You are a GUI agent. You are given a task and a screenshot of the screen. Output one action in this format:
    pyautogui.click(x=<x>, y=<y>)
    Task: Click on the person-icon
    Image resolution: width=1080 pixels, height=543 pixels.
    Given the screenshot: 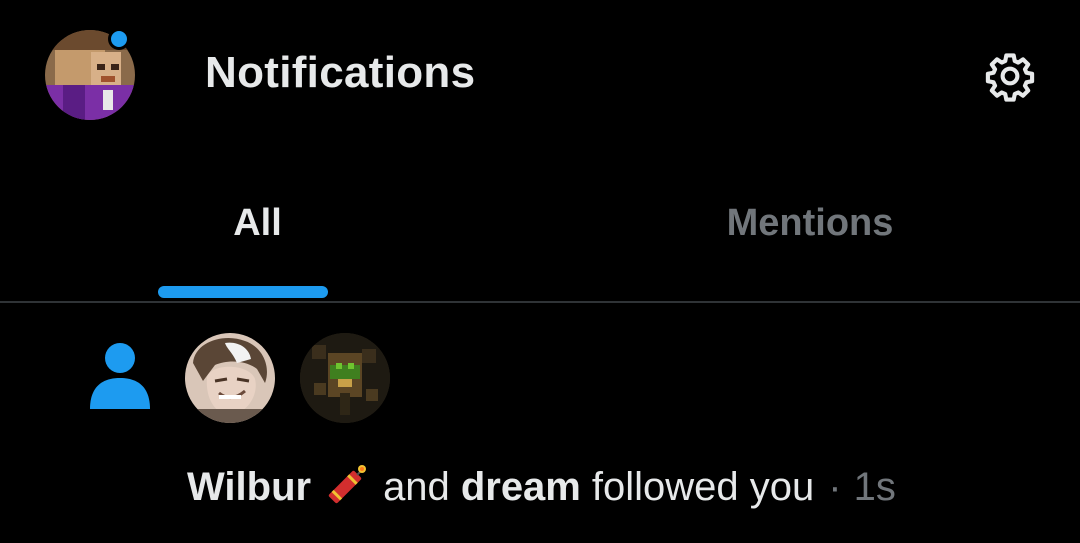 What is the action you would take?
    pyautogui.click(x=120, y=376)
    